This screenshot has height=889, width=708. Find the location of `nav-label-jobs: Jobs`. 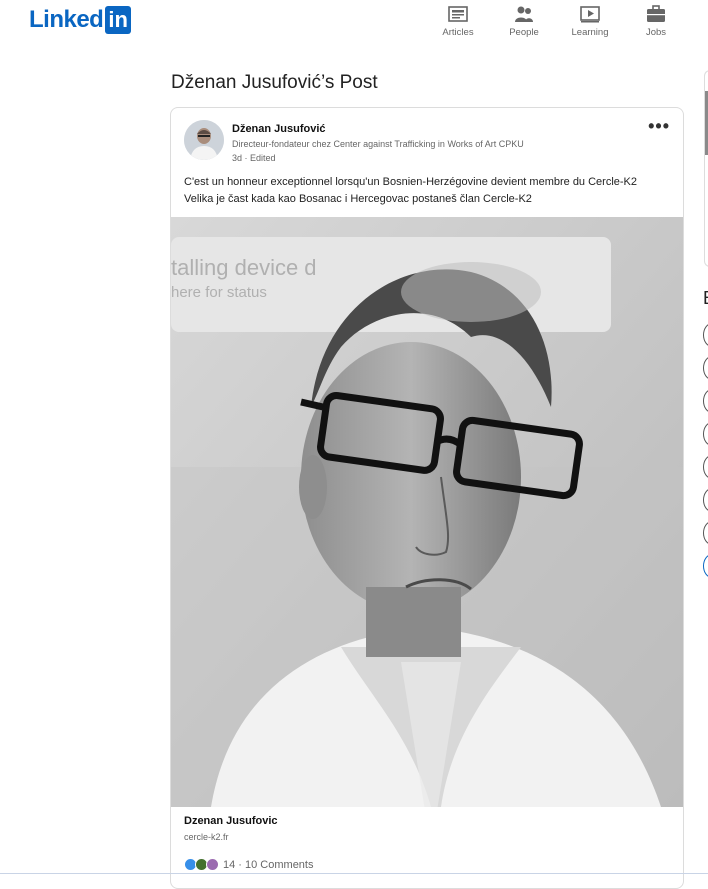

nav-label-jobs: Jobs is located at coordinates (656, 32).